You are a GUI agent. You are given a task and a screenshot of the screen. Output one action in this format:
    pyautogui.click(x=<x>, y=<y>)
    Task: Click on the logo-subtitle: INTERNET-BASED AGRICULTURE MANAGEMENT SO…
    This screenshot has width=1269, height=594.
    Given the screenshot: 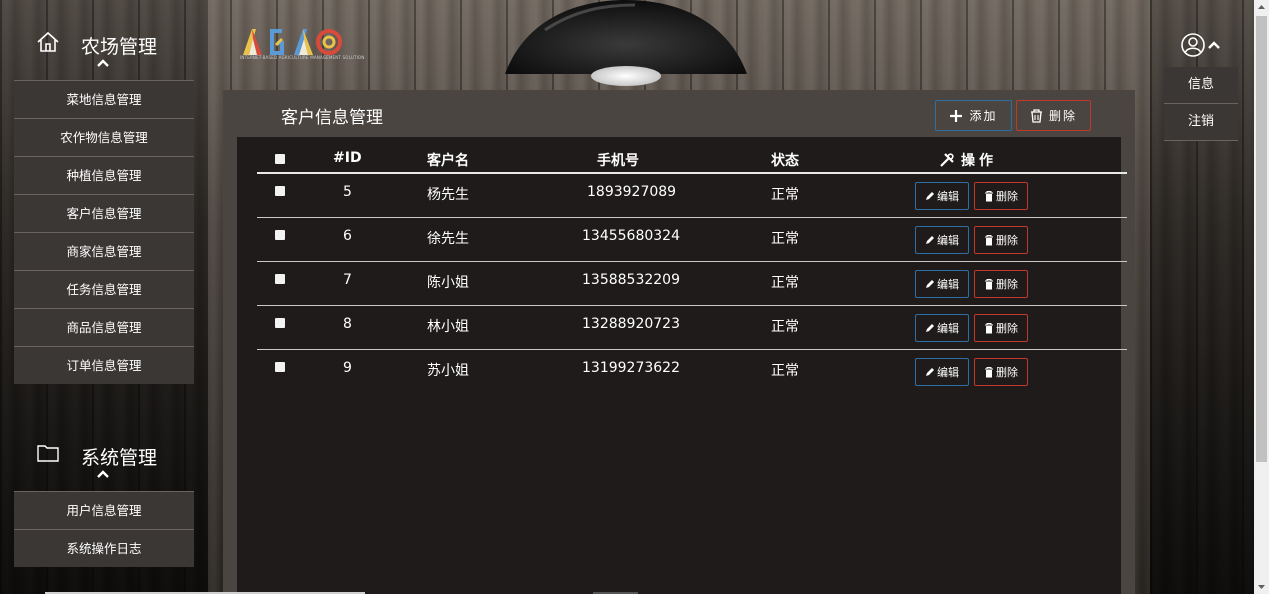 What is the action you would take?
    pyautogui.click(x=302, y=57)
    